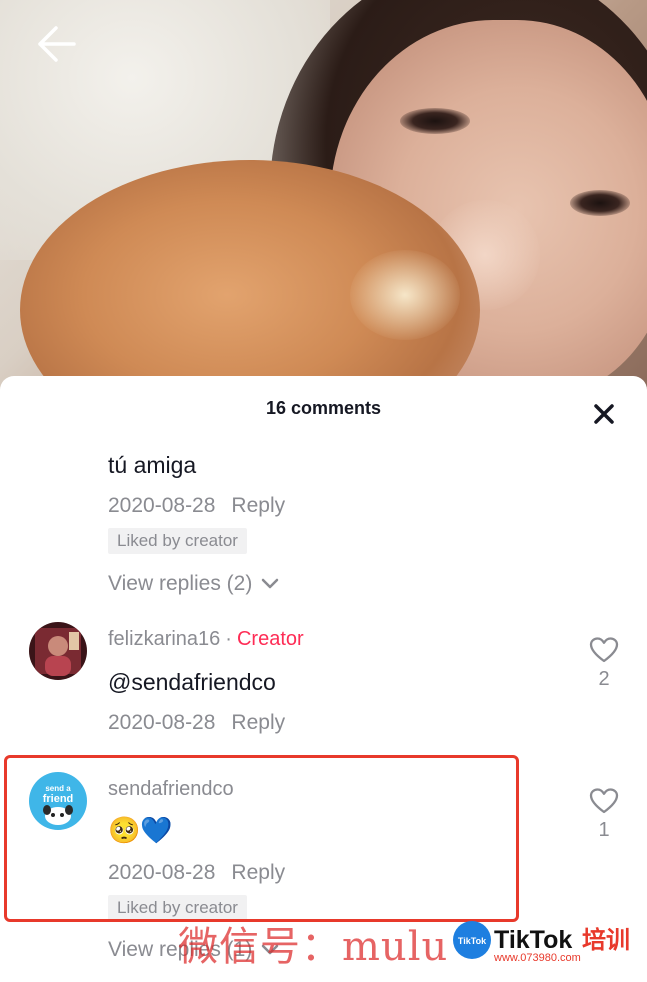  What do you see at coordinates (604, 830) in the screenshot?
I see `like-count: 1` at bounding box center [604, 830].